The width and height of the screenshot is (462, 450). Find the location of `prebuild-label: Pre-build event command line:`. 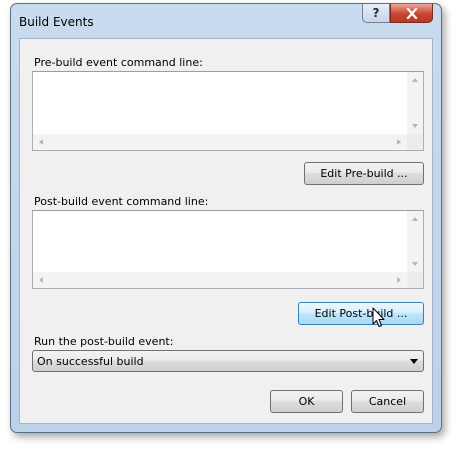

prebuild-label: Pre-build event command line: is located at coordinates (118, 62).